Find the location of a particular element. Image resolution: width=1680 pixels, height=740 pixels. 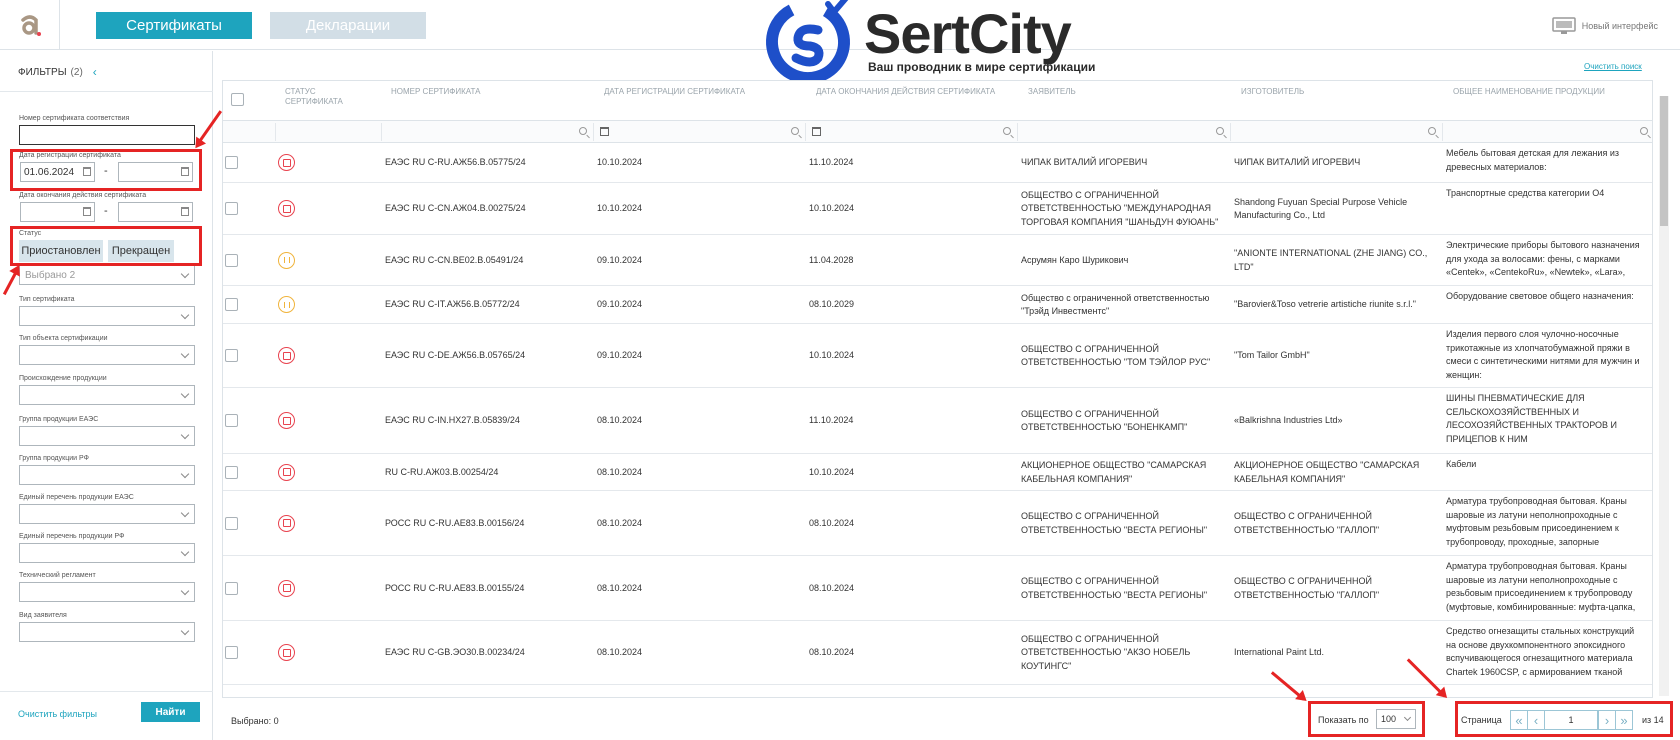

highlight-box is located at coordinates (1366, 719).